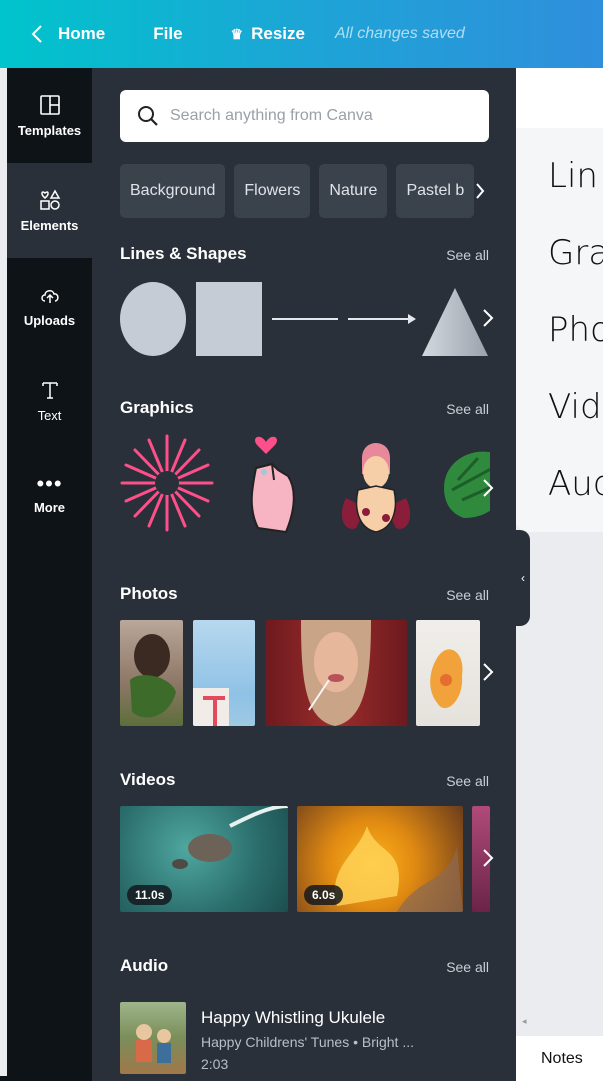 Image resolution: width=603 pixels, height=1081 pixels. I want to click on page-text-line: Aud, so click(575, 484).